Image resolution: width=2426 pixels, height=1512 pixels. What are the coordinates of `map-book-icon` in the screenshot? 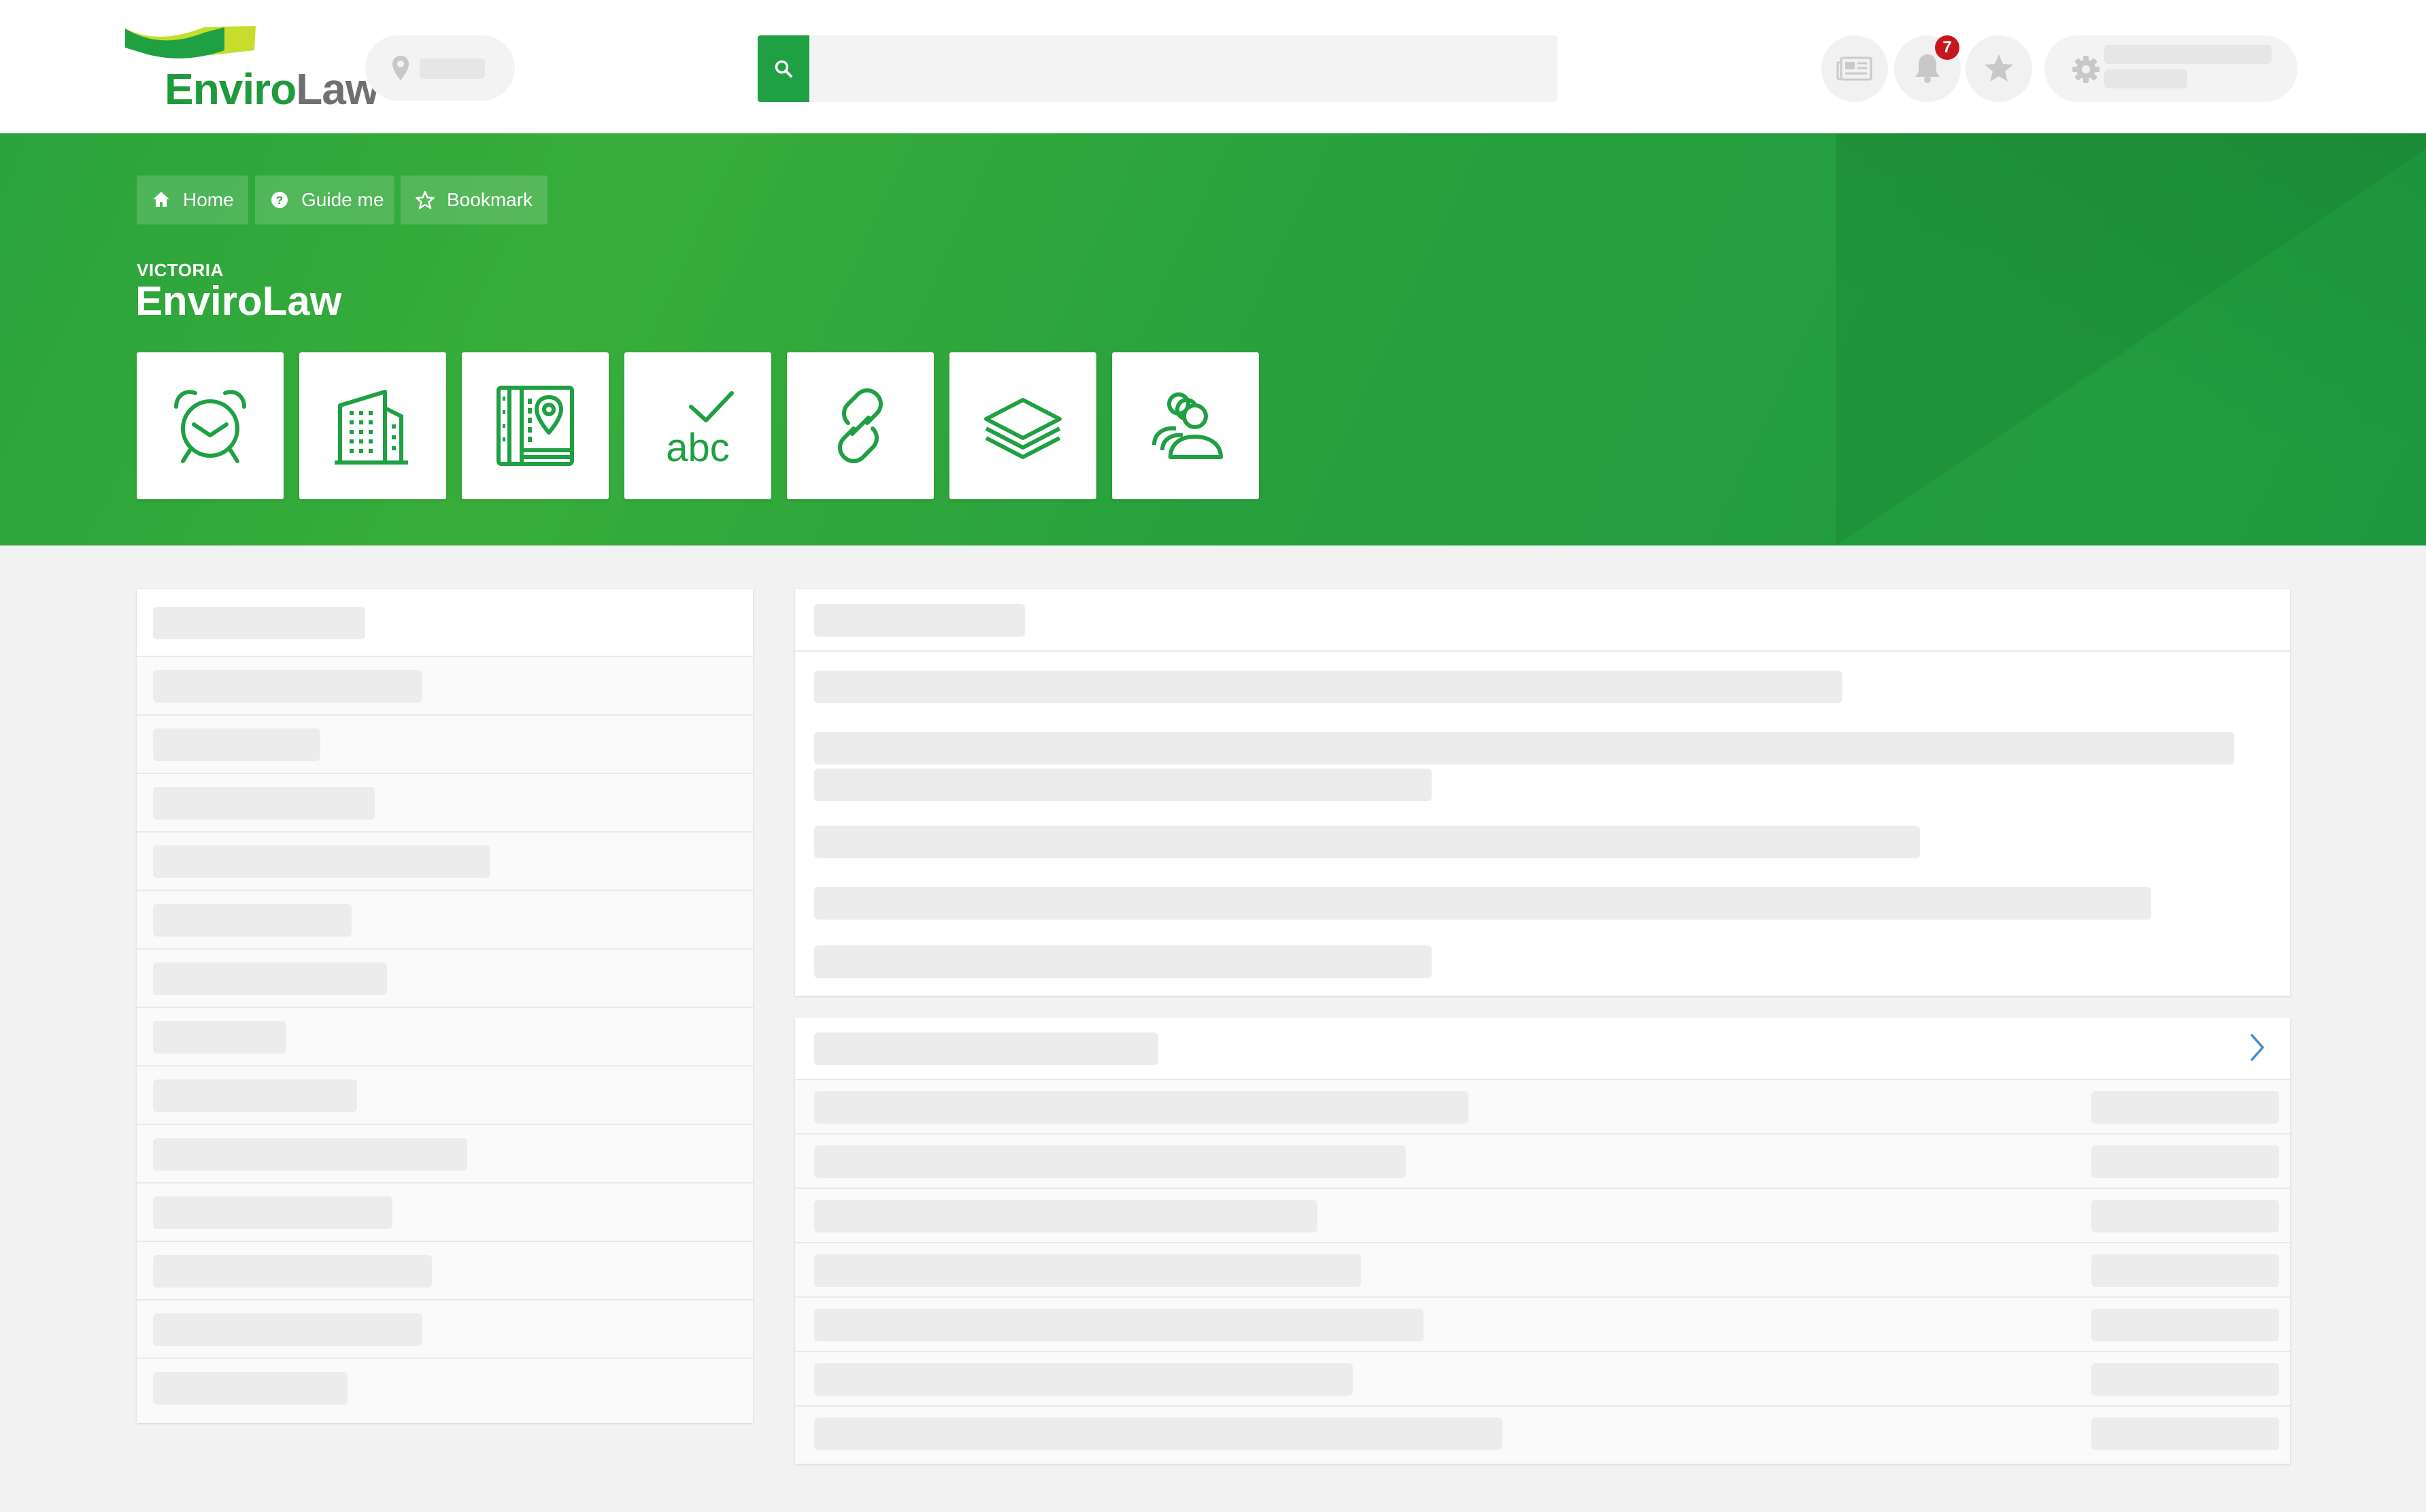 It's located at (535, 426).